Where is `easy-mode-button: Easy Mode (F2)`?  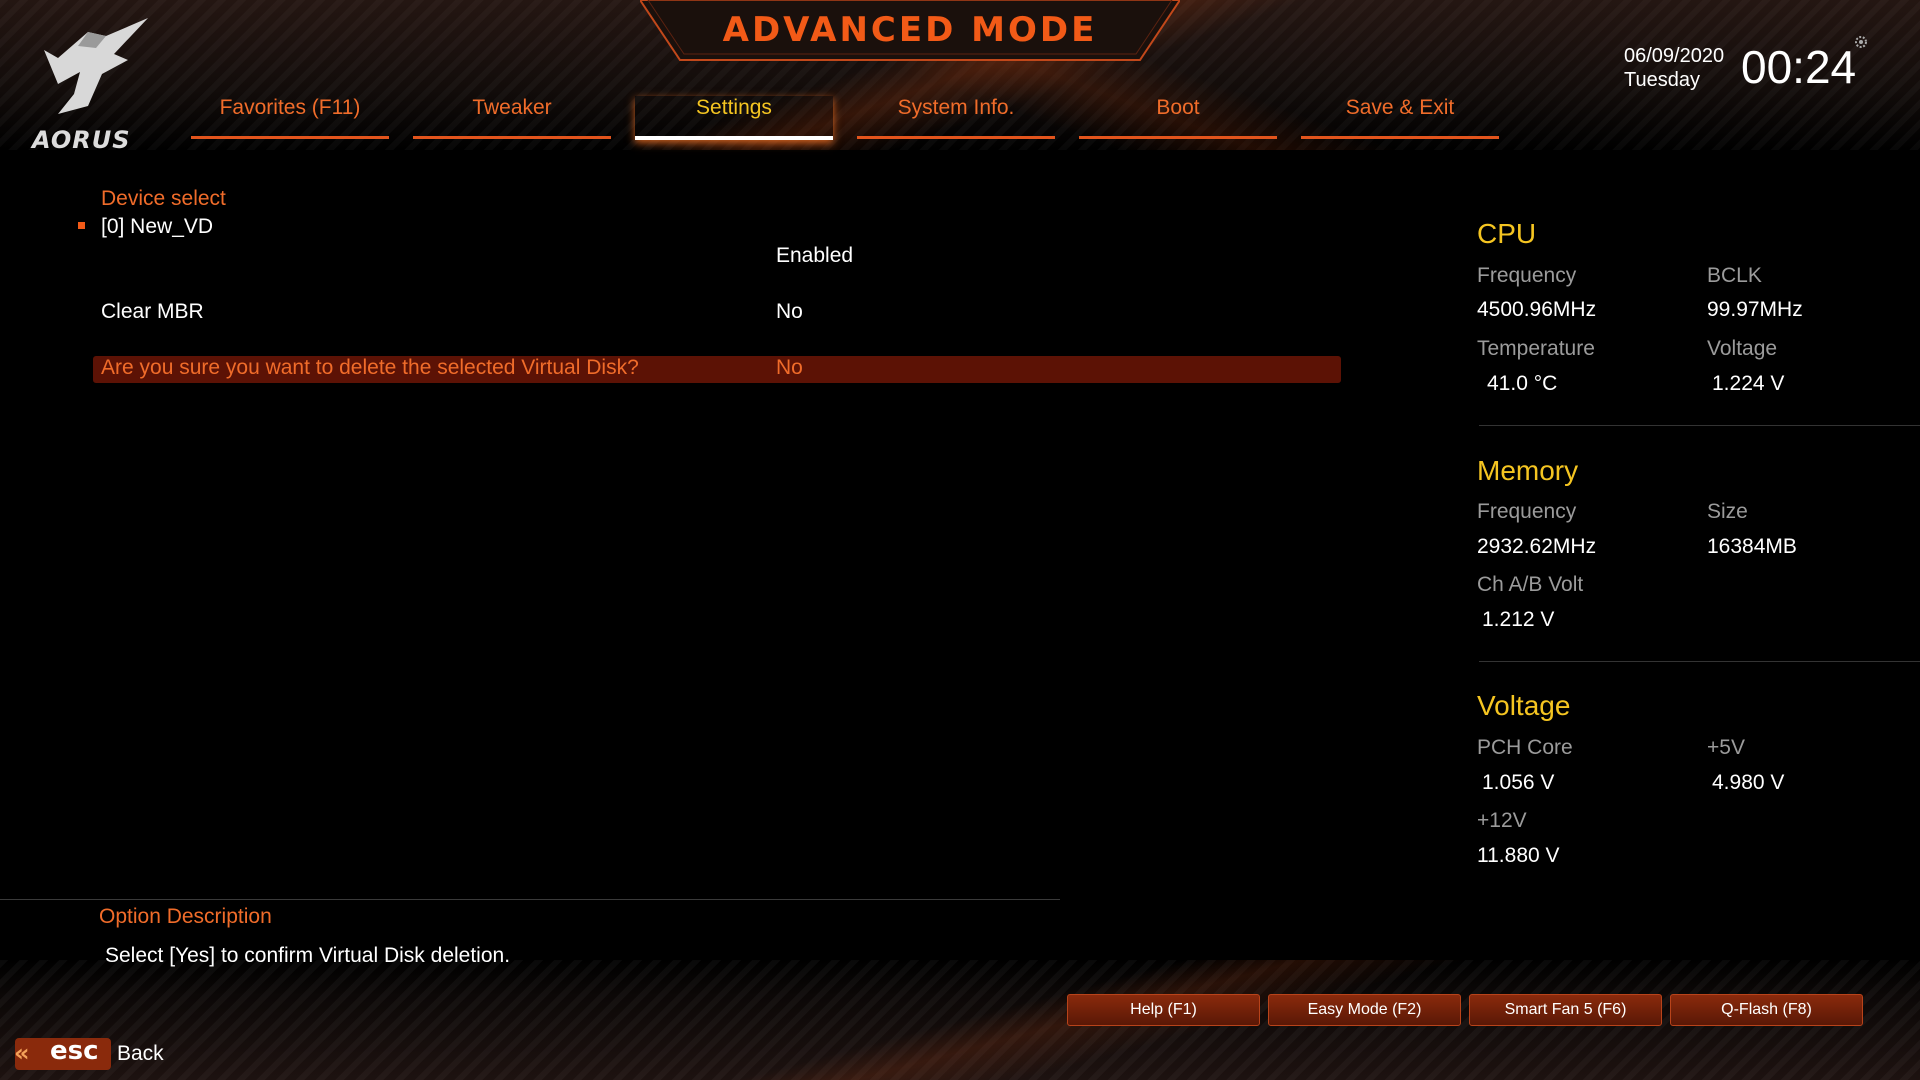
easy-mode-button: Easy Mode (F2) is located at coordinates (1364, 1010).